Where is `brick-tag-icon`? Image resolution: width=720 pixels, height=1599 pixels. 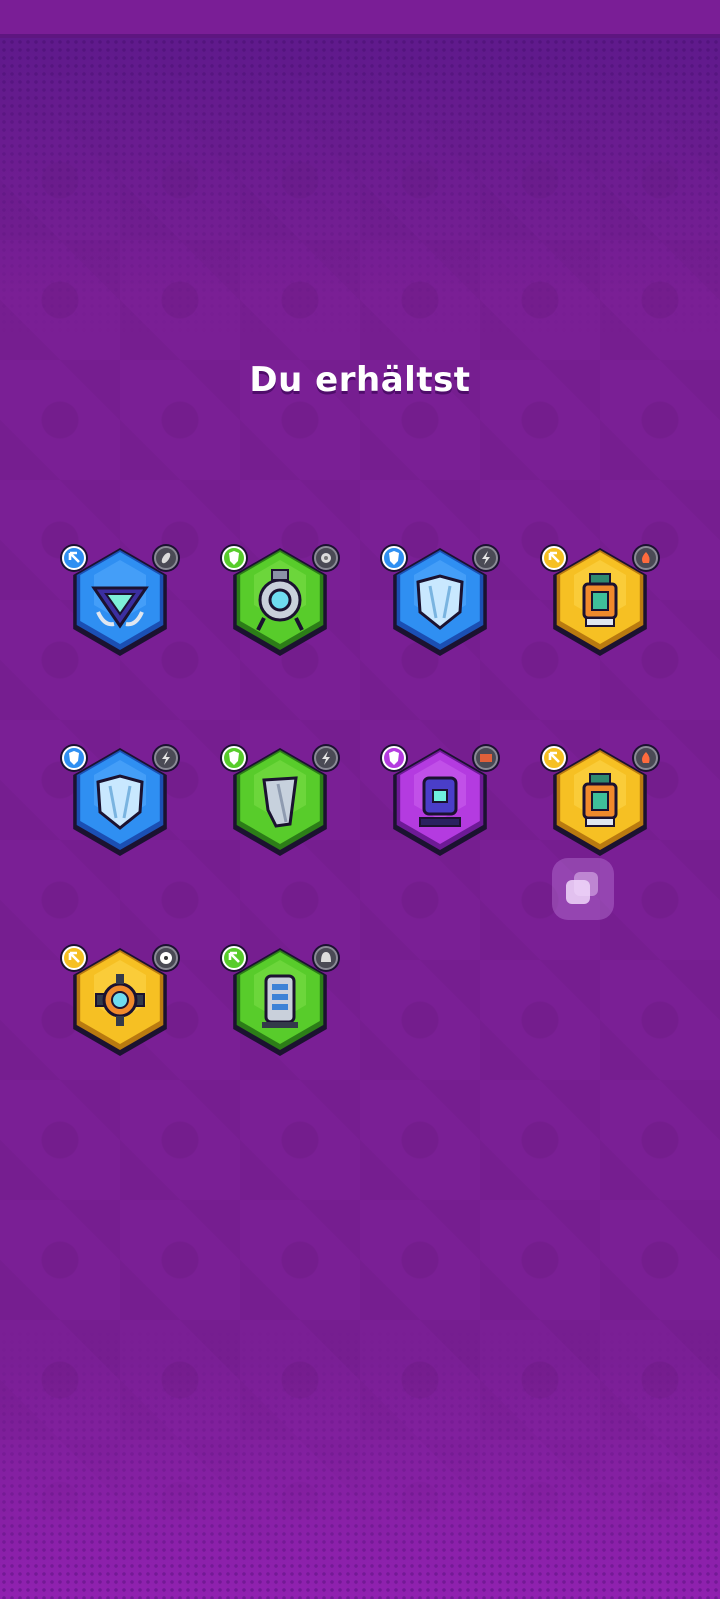 brick-tag-icon is located at coordinates (486, 758).